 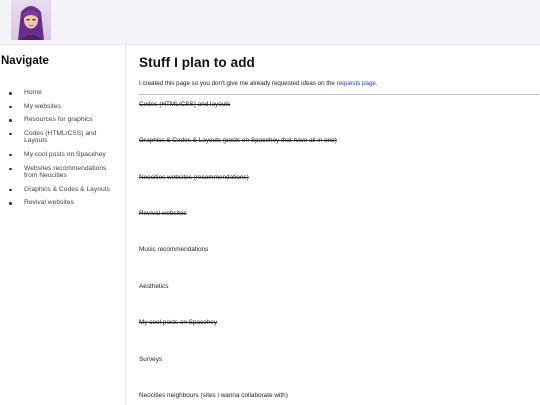 What do you see at coordinates (270, 22) in the screenshot?
I see `top-banner` at bounding box center [270, 22].